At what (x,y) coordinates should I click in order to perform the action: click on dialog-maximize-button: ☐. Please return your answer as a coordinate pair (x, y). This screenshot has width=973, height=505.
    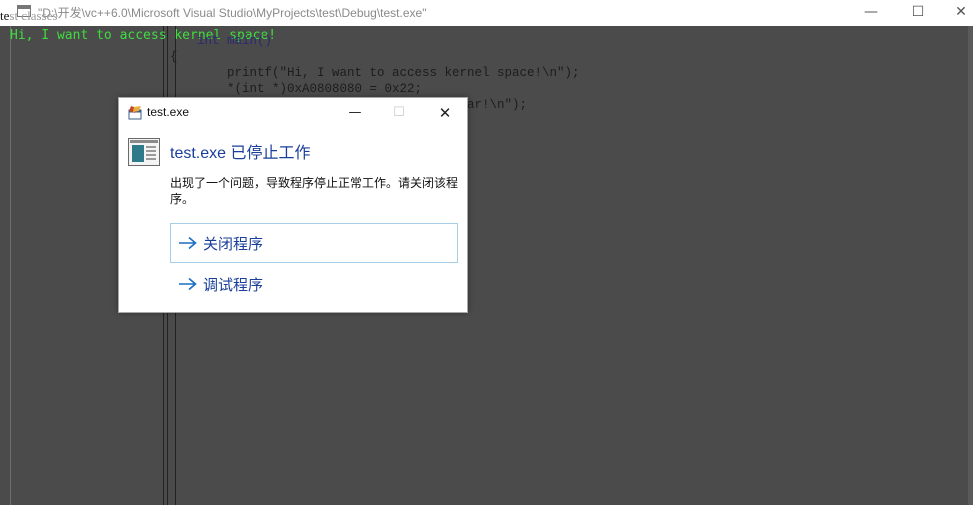
    Looking at the image, I should click on (399, 112).